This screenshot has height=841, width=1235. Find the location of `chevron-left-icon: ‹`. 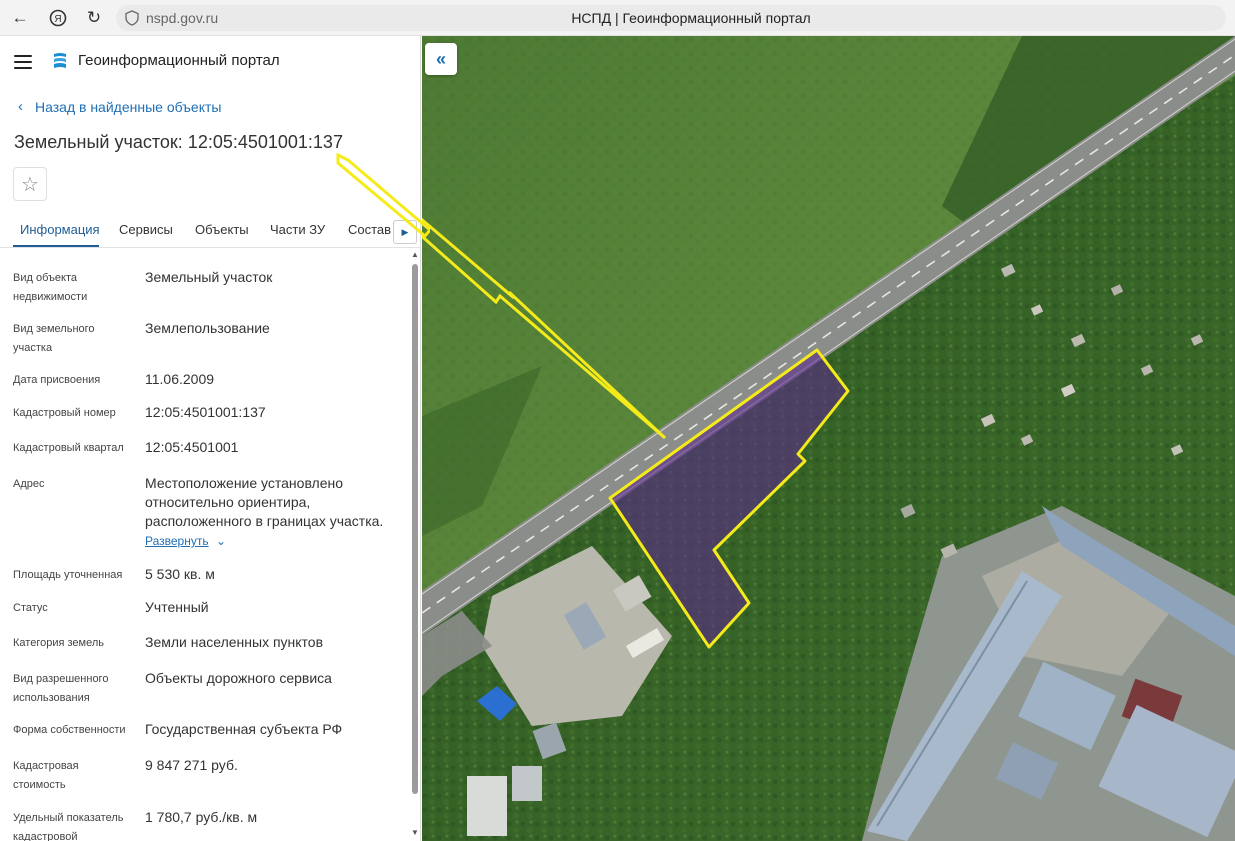

chevron-left-icon: ‹ is located at coordinates (20, 106).